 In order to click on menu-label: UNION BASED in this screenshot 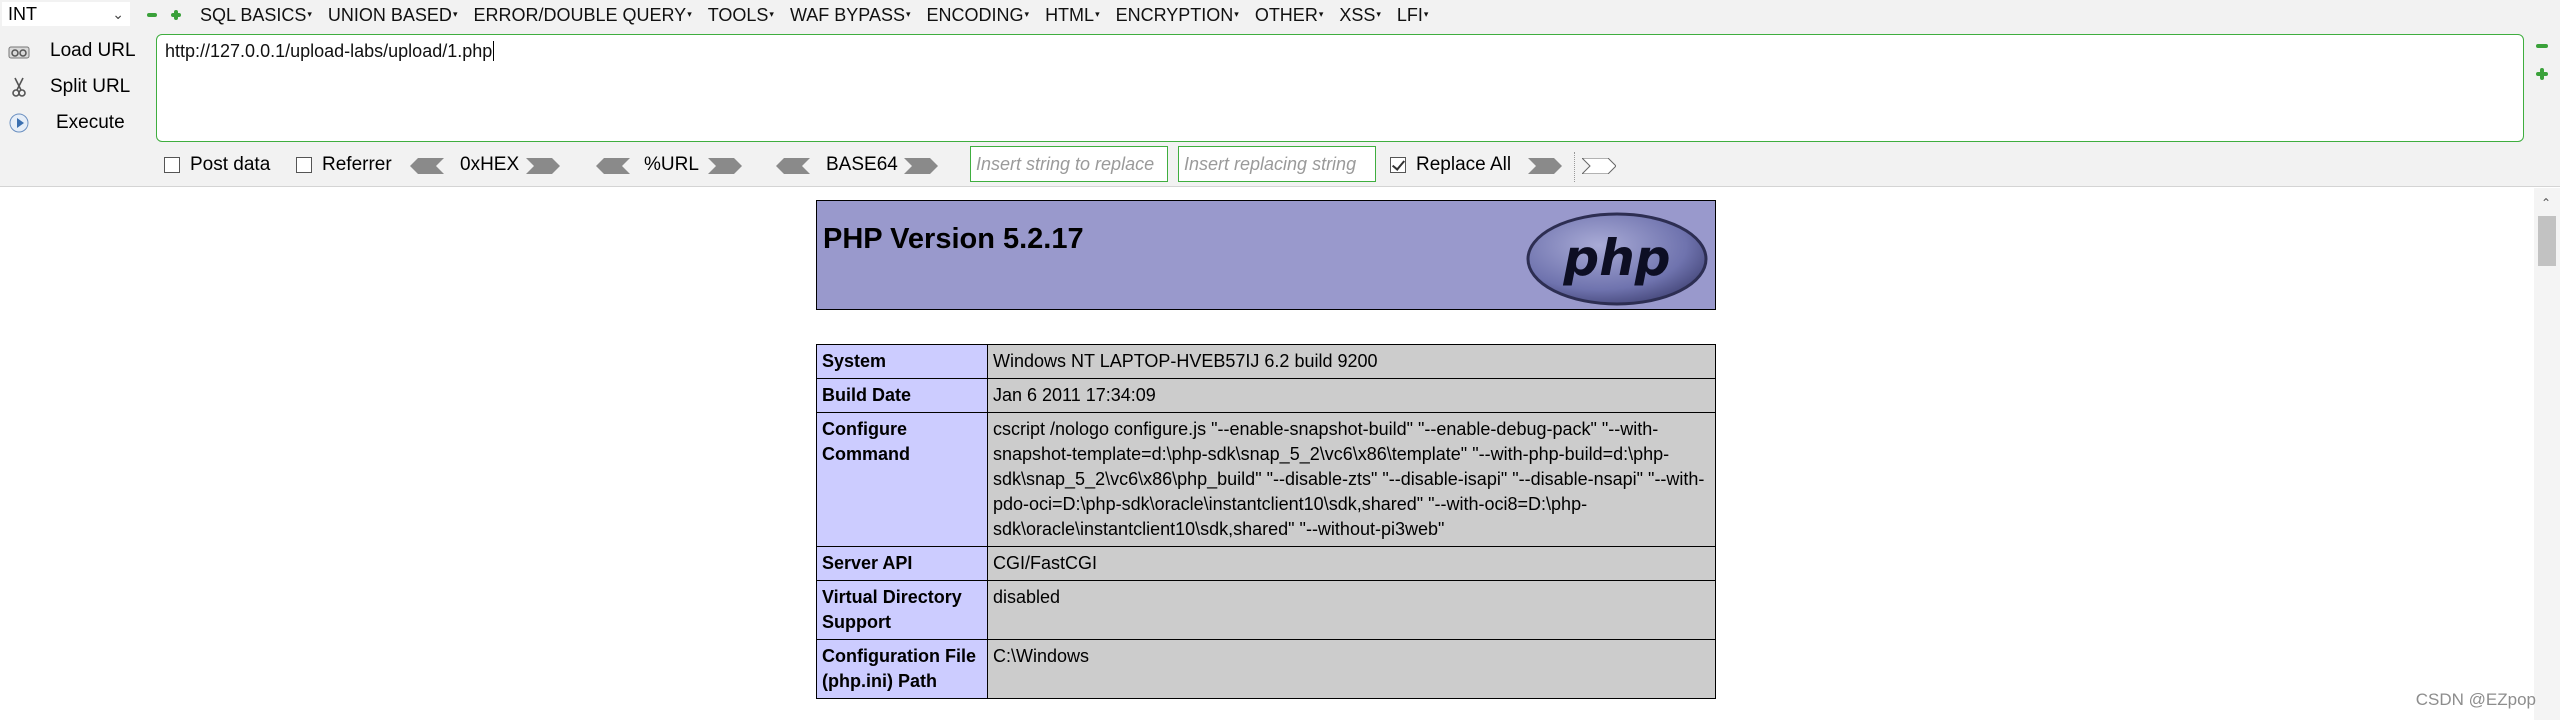, I will do `click(389, 14)`.